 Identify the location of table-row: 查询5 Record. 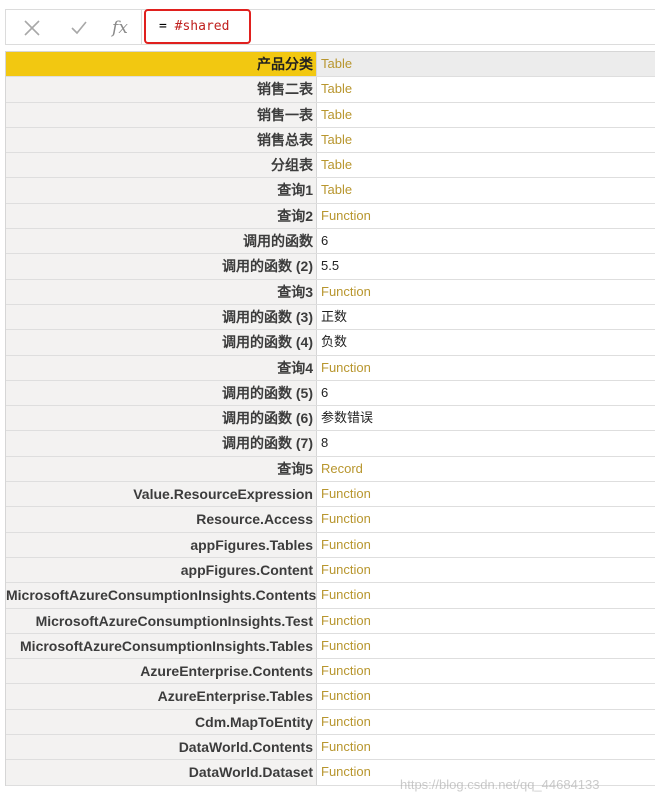
(330, 469).